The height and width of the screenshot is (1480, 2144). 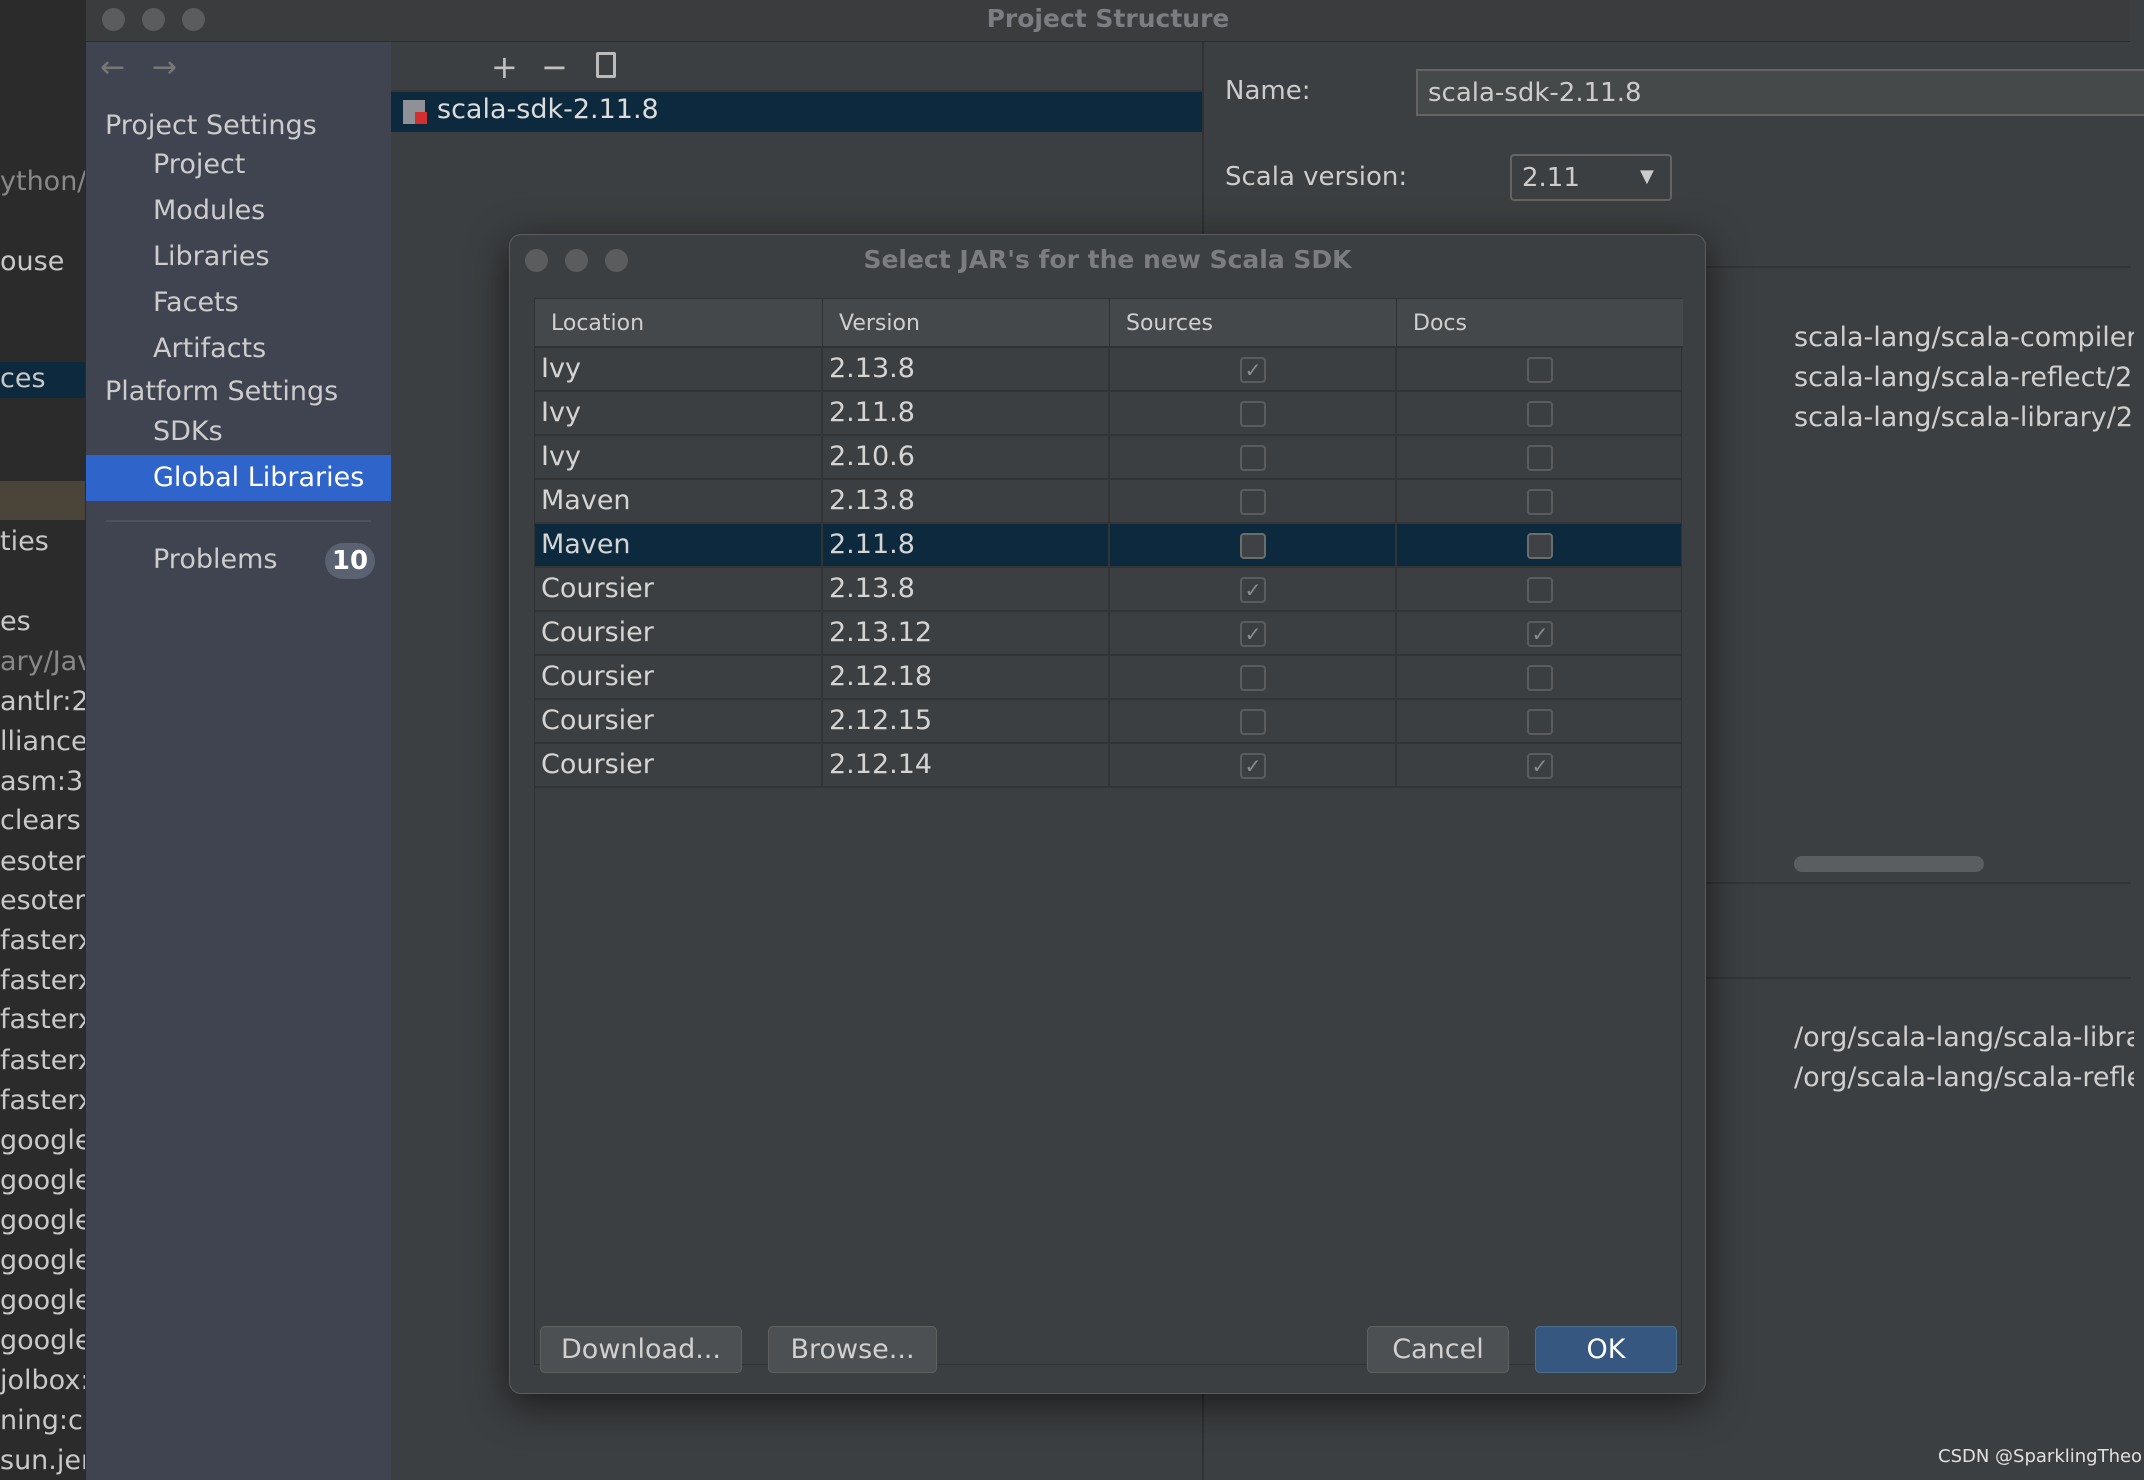 What do you see at coordinates (966, 633) in the screenshot?
I see `version-cell: 2.13.12` at bounding box center [966, 633].